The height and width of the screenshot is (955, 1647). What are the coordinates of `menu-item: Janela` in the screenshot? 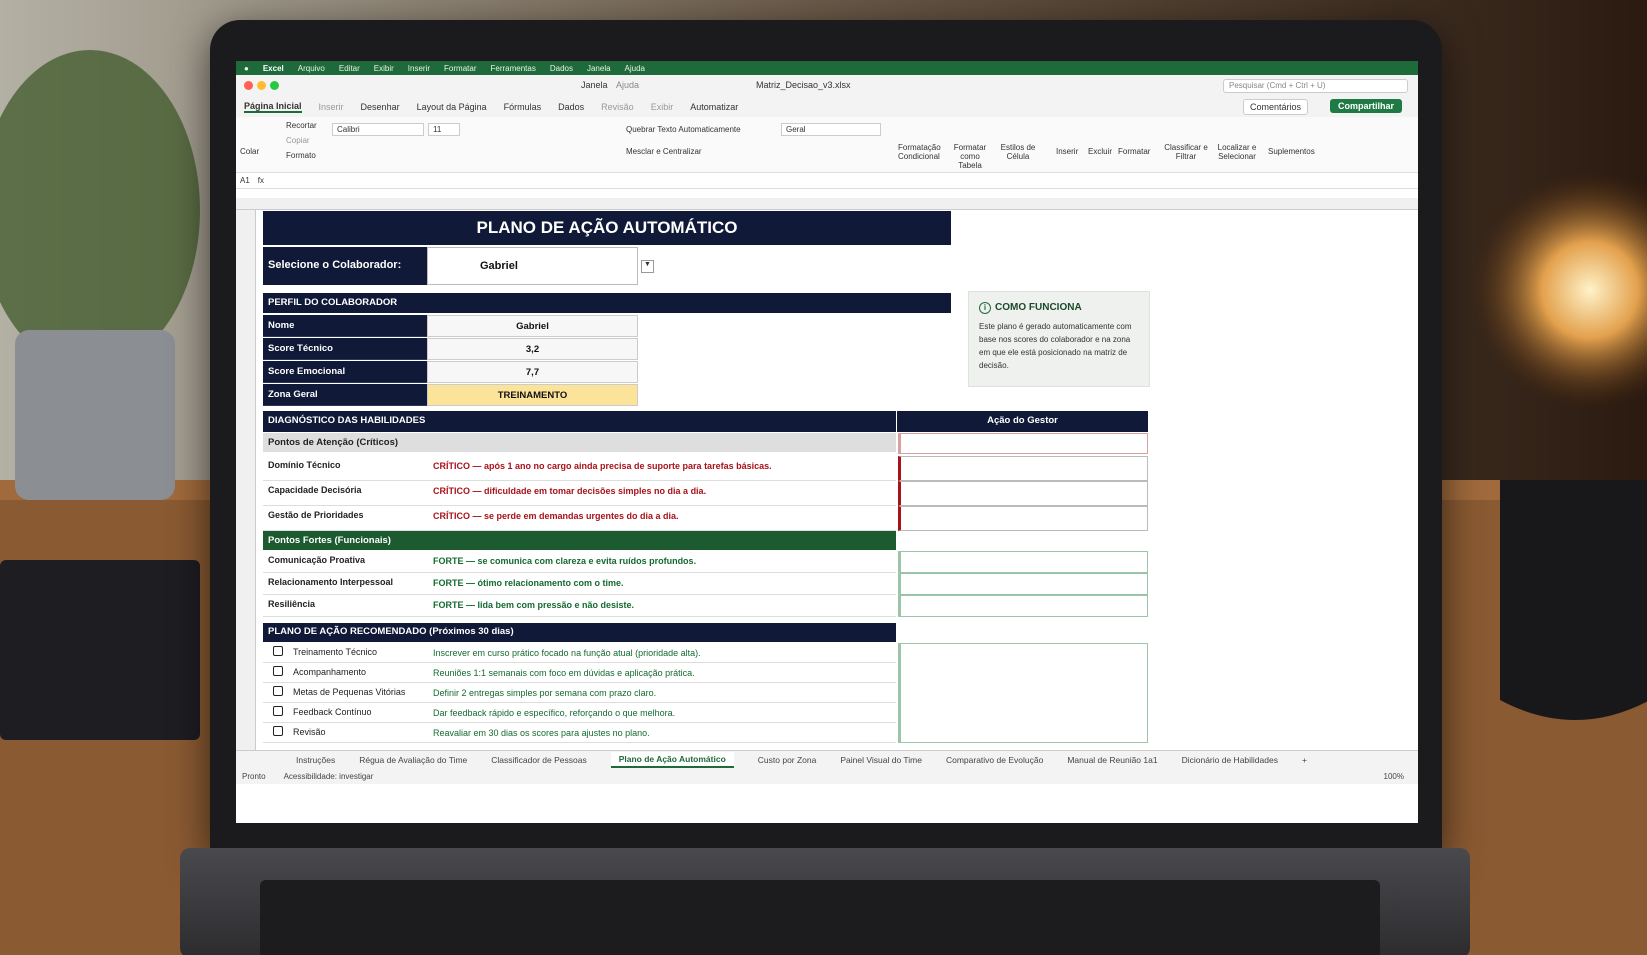 It's located at (599, 68).